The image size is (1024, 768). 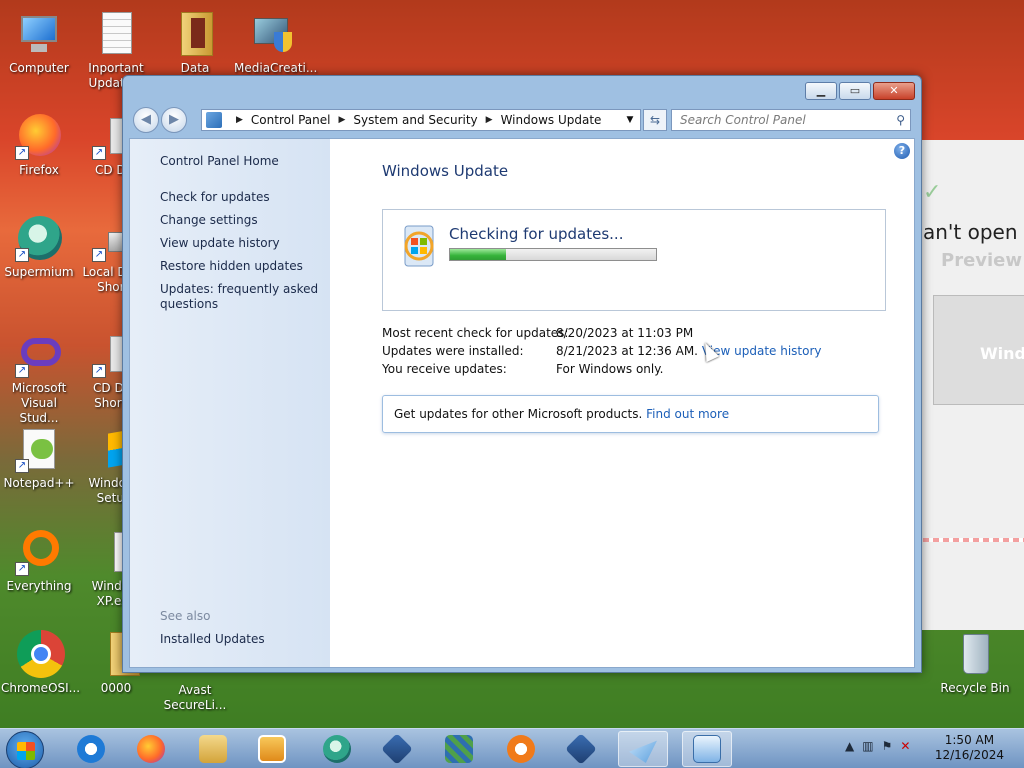 I want to click on info-label: You receive updates:, so click(x=444, y=369).